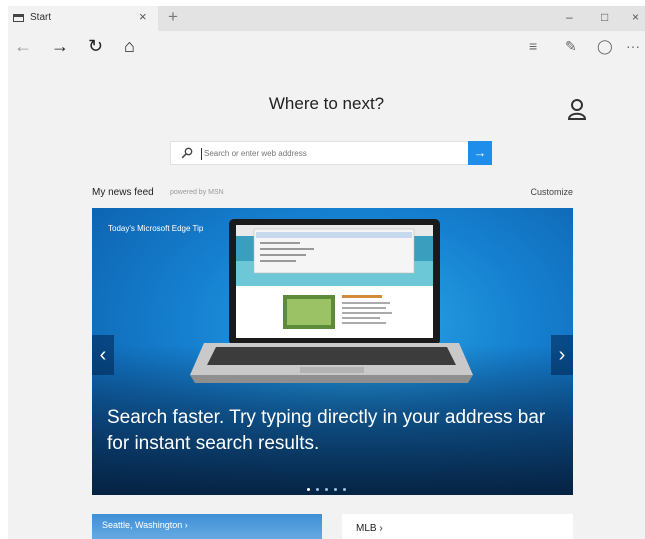 This screenshot has height=539, width=645. I want to click on tab-start: Start ×, so click(83, 18).